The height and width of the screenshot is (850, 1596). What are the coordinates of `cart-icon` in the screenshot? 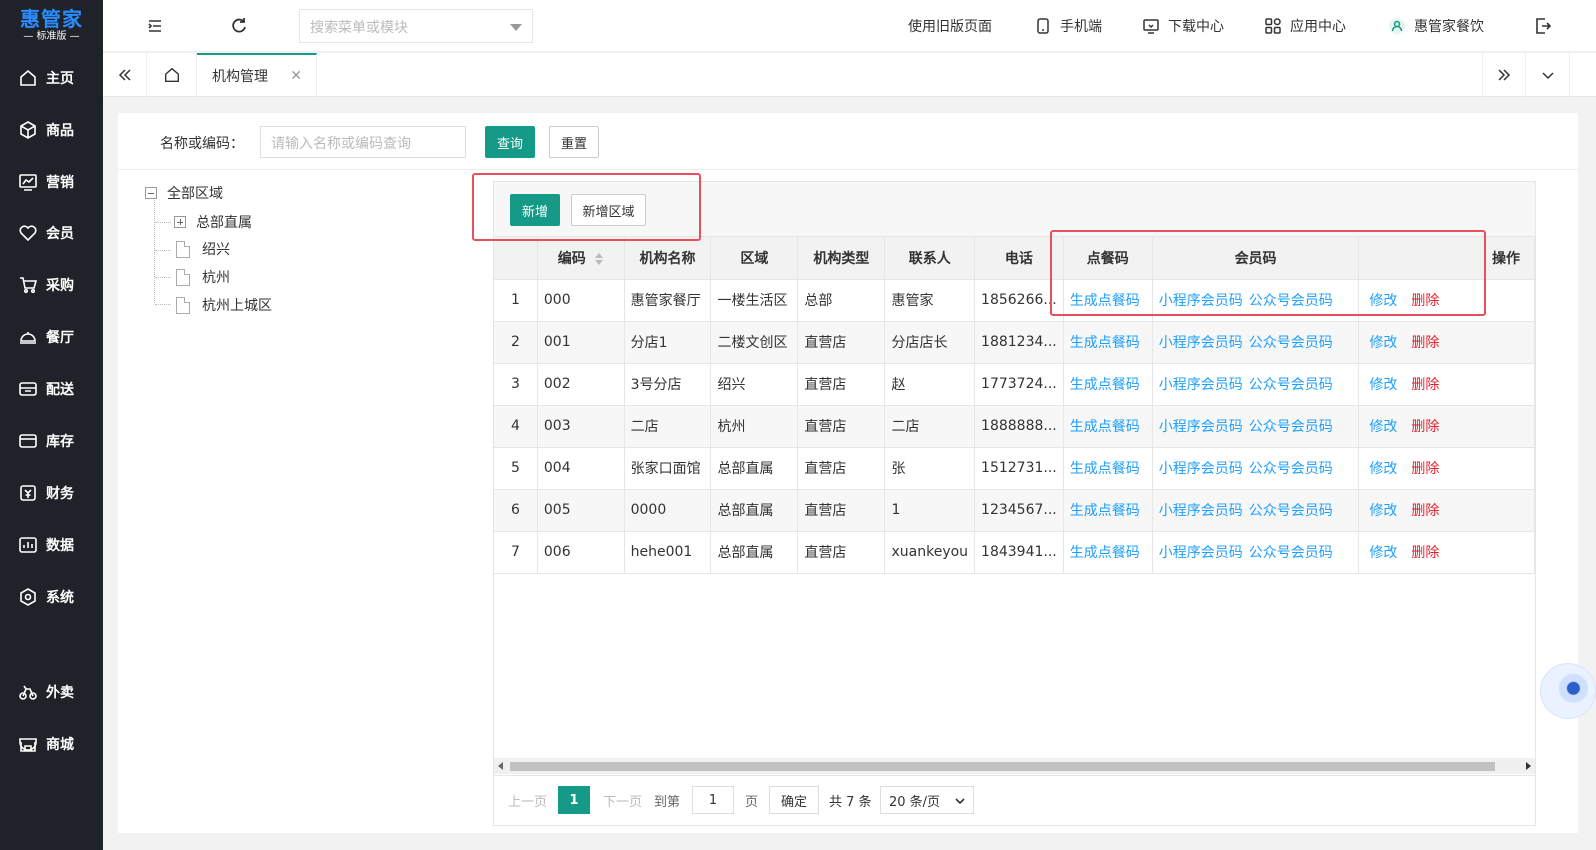 It's located at (29, 285).